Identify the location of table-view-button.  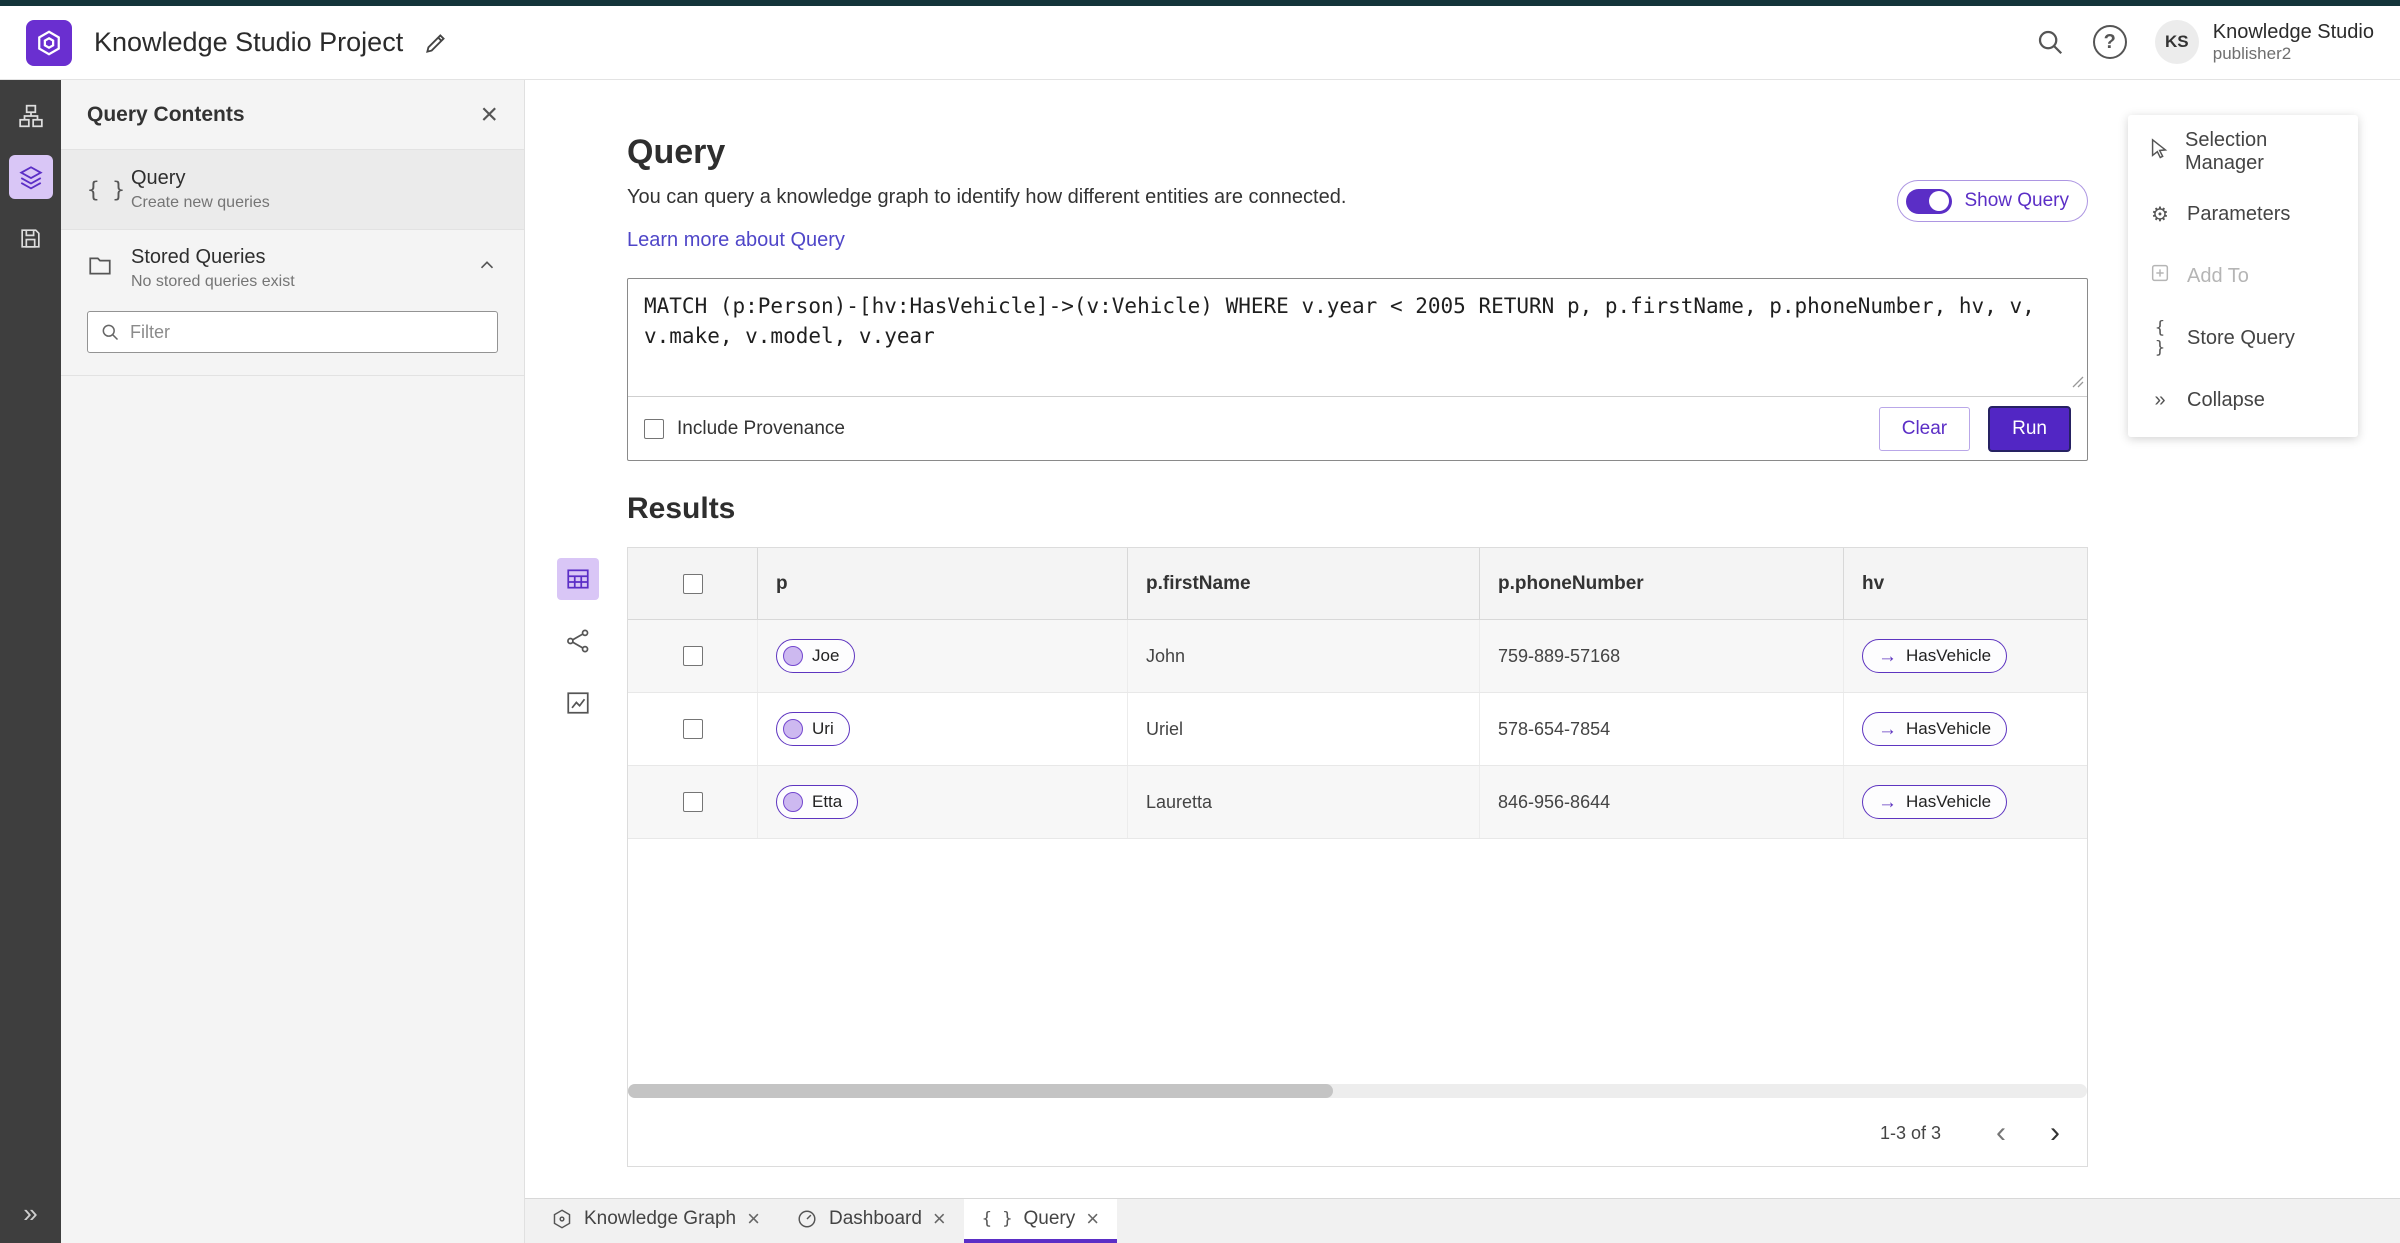
(578, 579).